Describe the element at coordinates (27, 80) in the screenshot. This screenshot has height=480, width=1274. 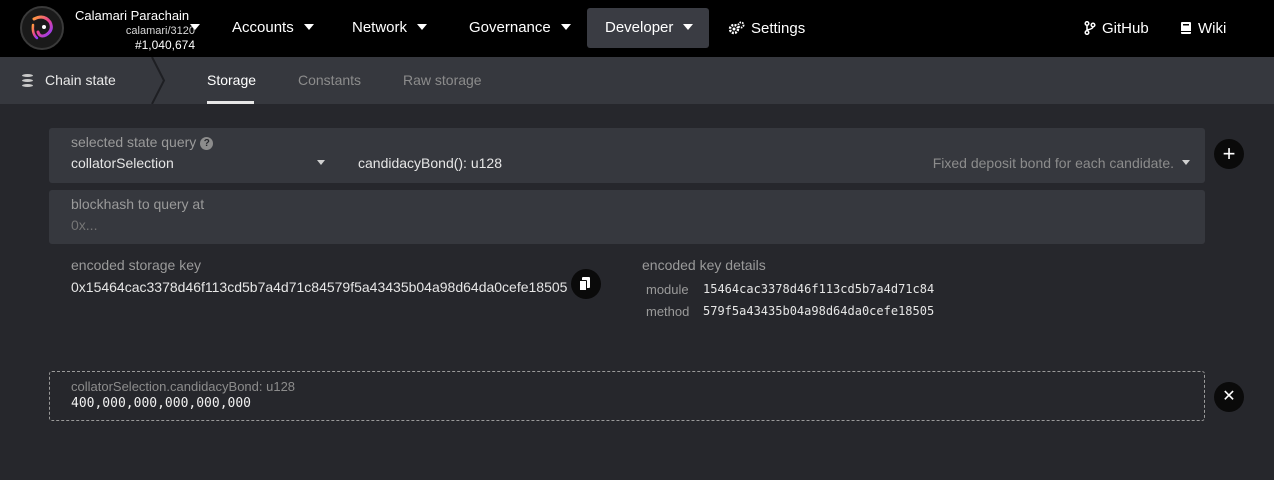
I see `database-icon` at that location.